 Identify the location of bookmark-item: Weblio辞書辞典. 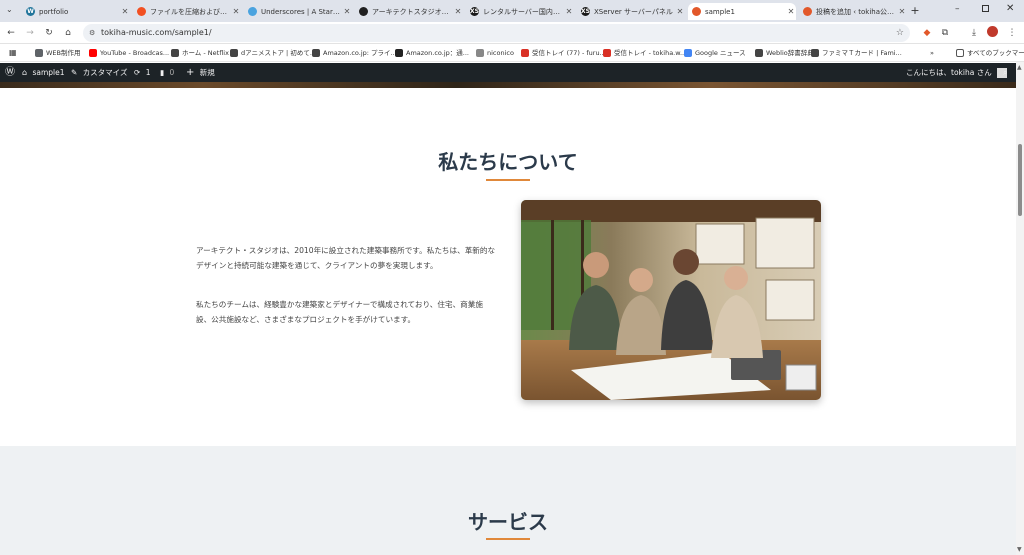
(784, 53).